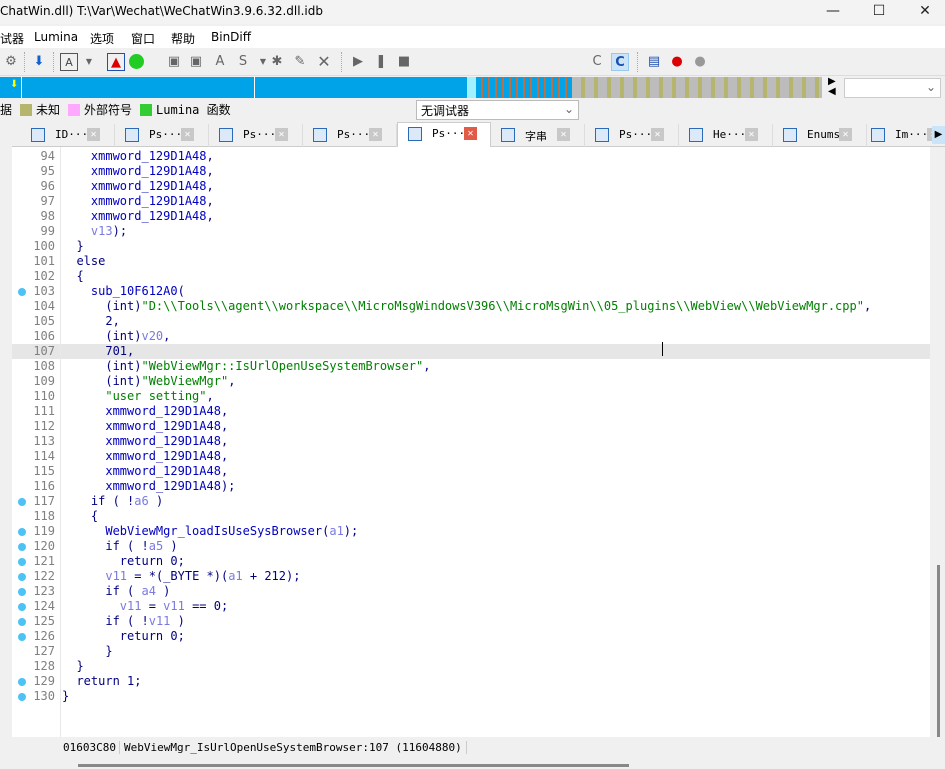  What do you see at coordinates (471, 471) in the screenshot?
I see `code-line: 115 xmmword_129D1A48,` at bounding box center [471, 471].